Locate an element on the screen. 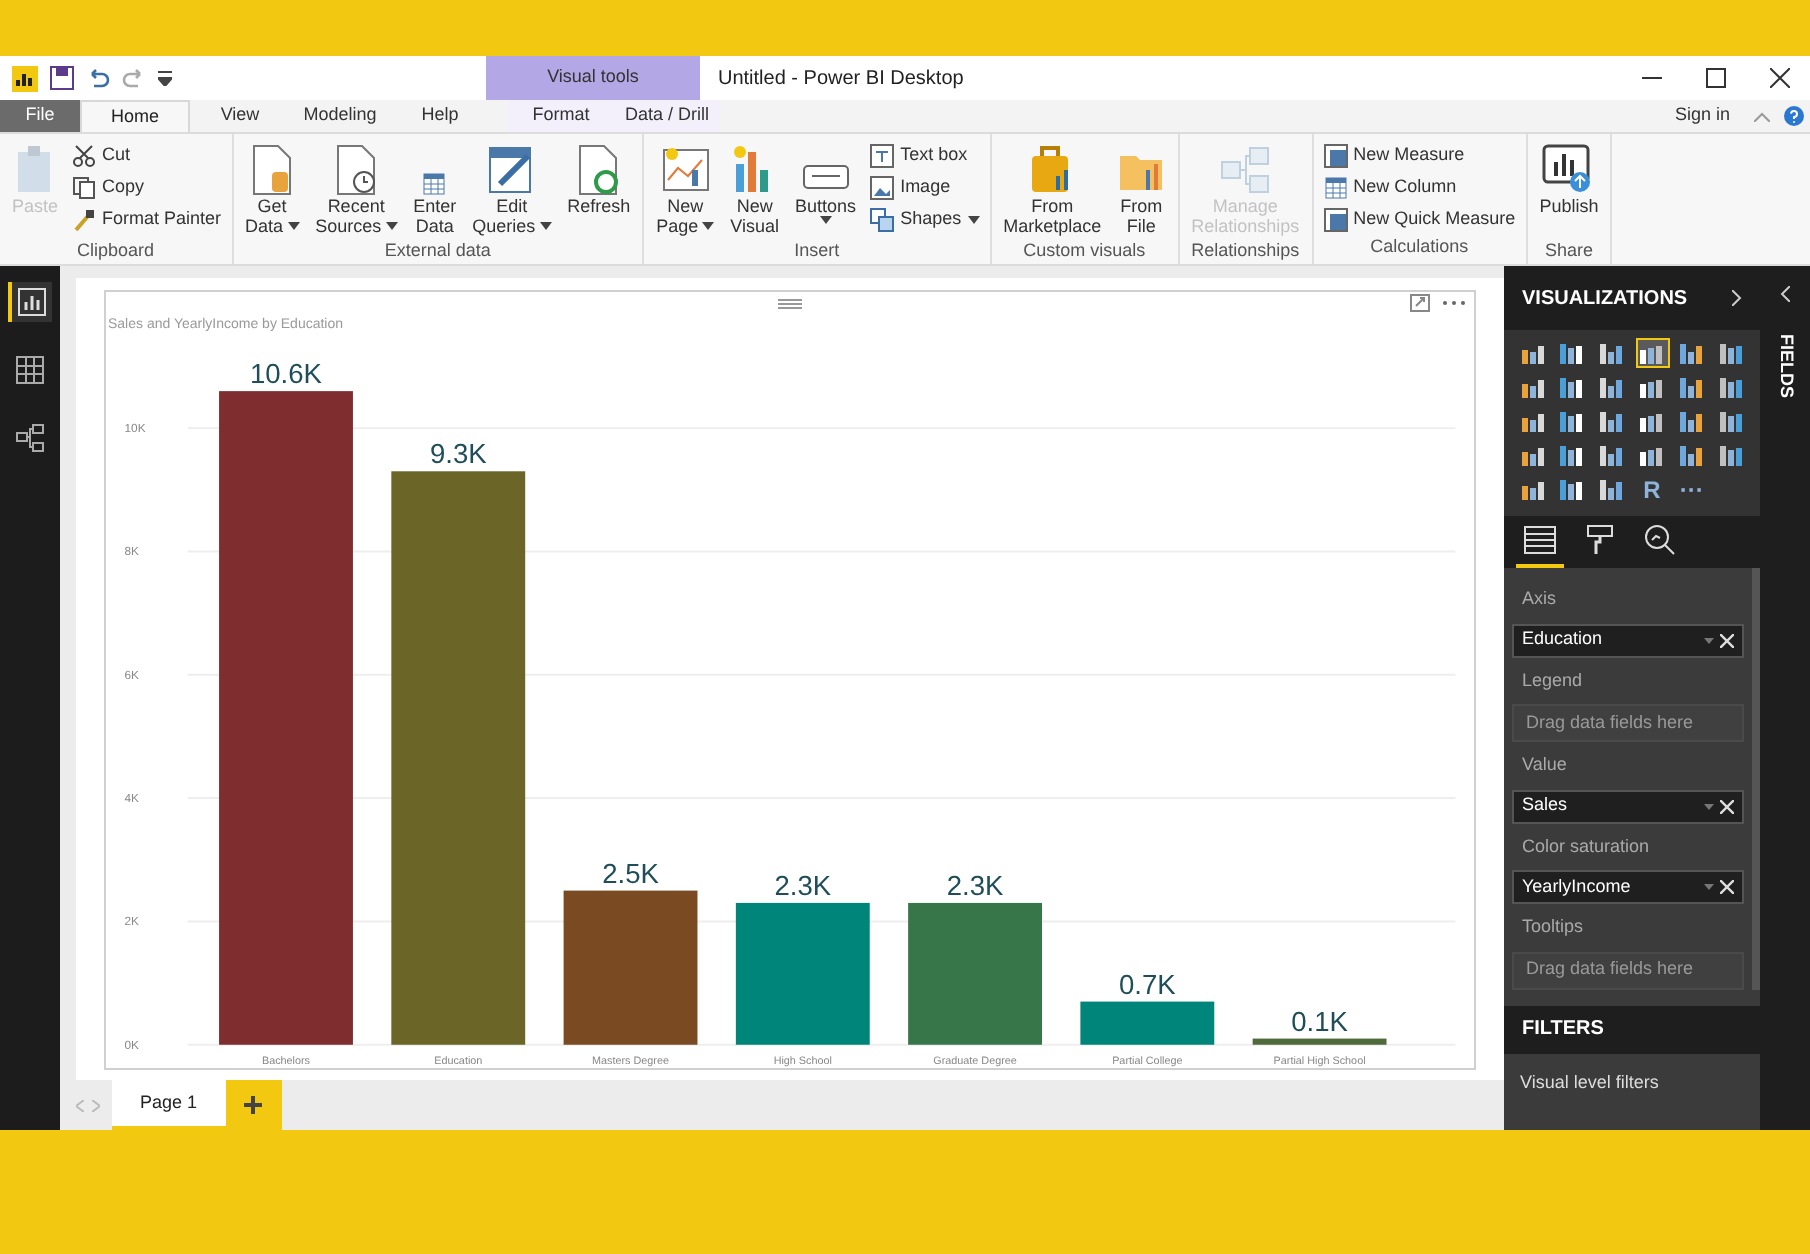 The width and height of the screenshot is (1810, 1254). visualization-type-button is located at coordinates (1652, 353).